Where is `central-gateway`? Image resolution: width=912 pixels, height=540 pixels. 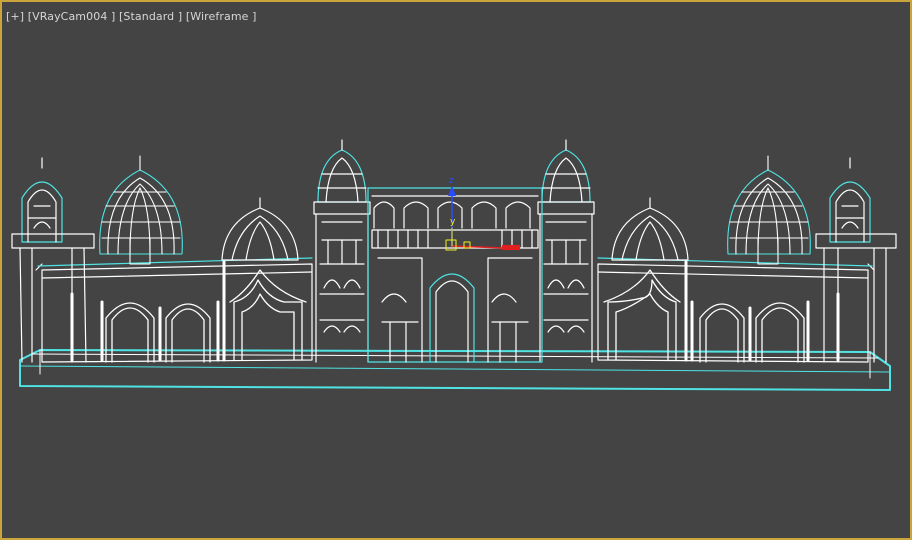 central-gateway is located at coordinates (455, 275).